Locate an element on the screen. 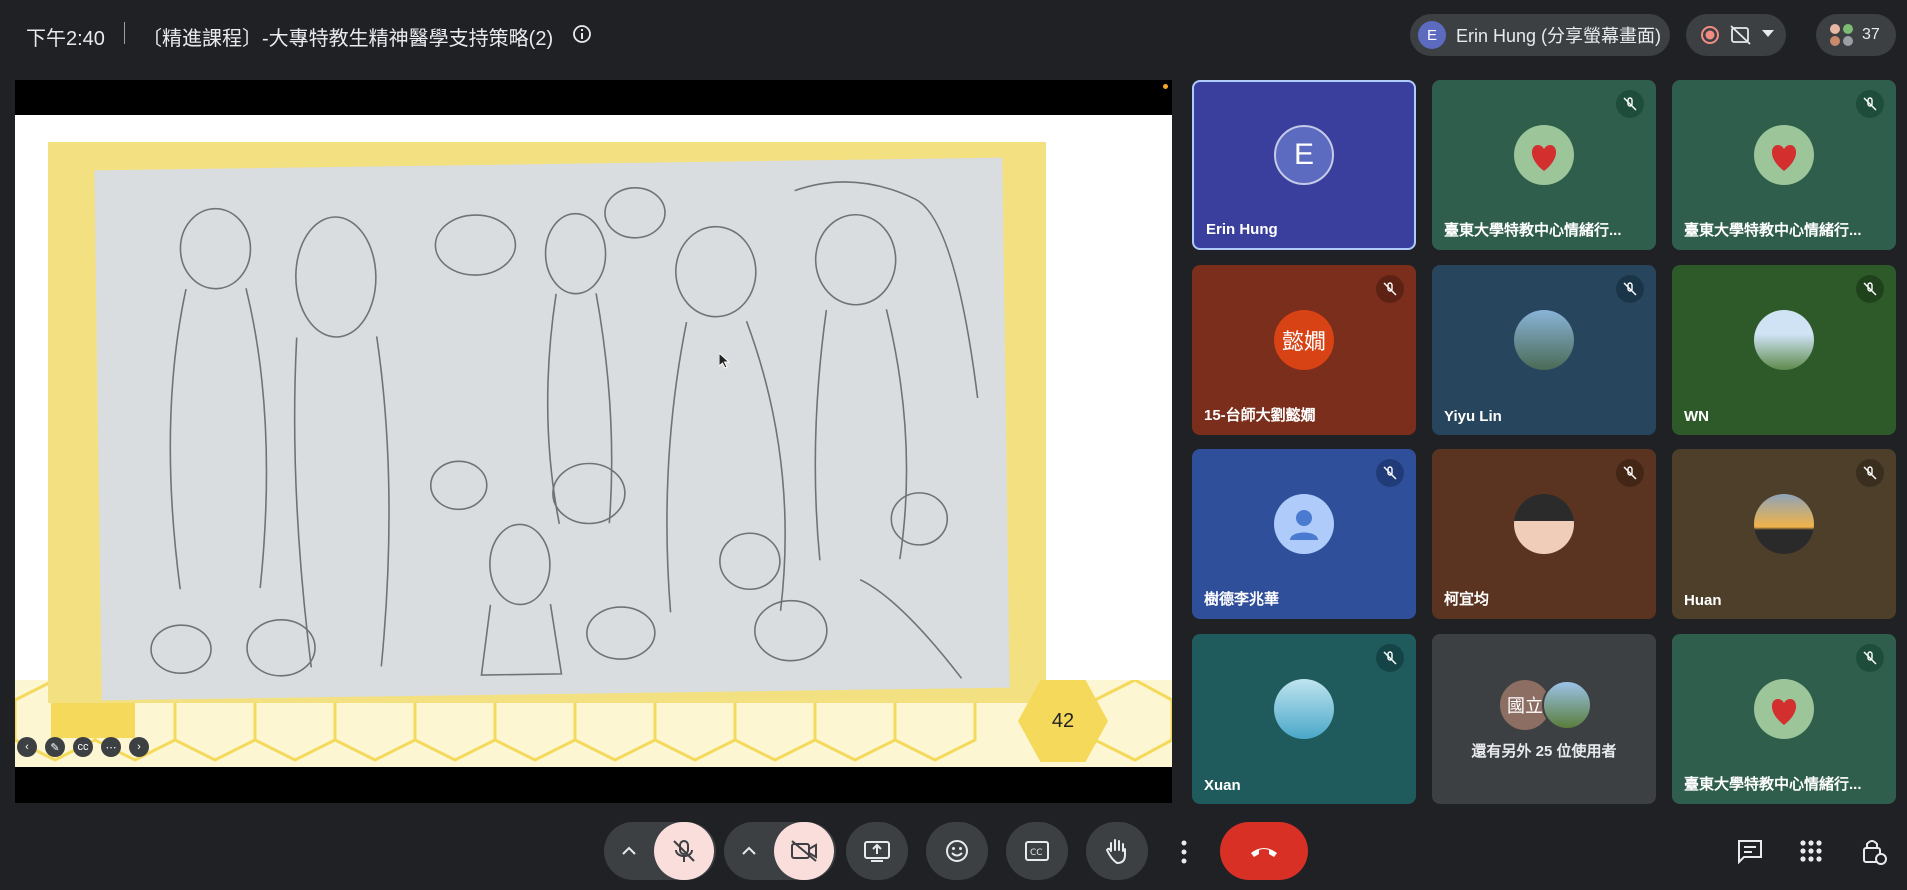 The height and width of the screenshot is (890, 1907). participant-tile: 樹德李兆華 is located at coordinates (1304, 534).